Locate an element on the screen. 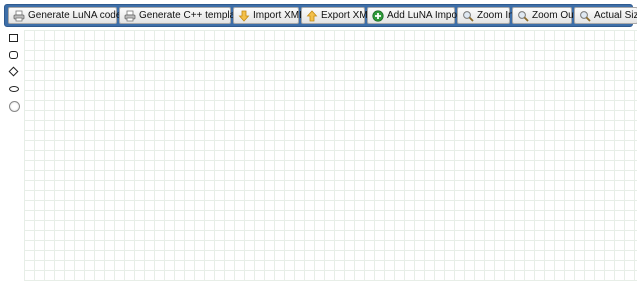 The width and height of the screenshot is (637, 281). generate-cpp-template-button: Generate C++ template is located at coordinates (181, 15).